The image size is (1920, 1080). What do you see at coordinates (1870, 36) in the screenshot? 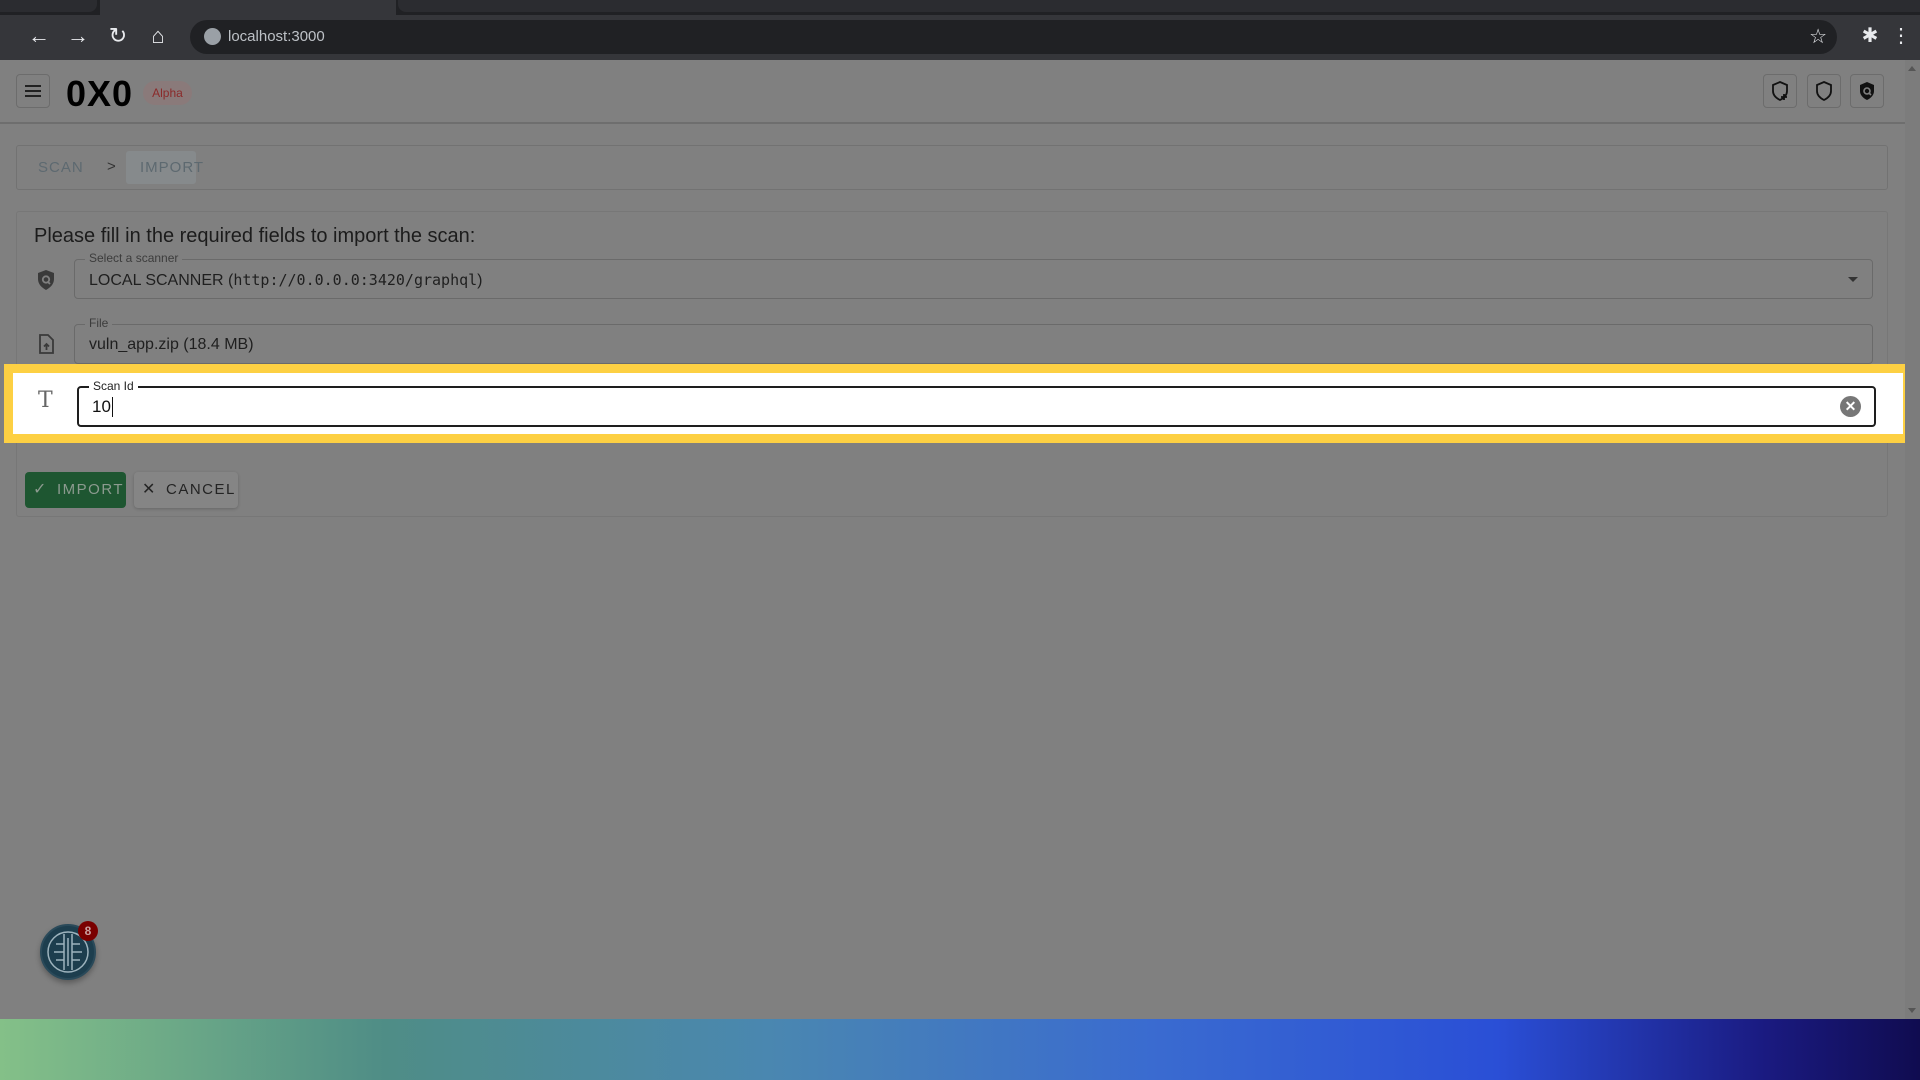
I see `extensions-icon: ✱` at bounding box center [1870, 36].